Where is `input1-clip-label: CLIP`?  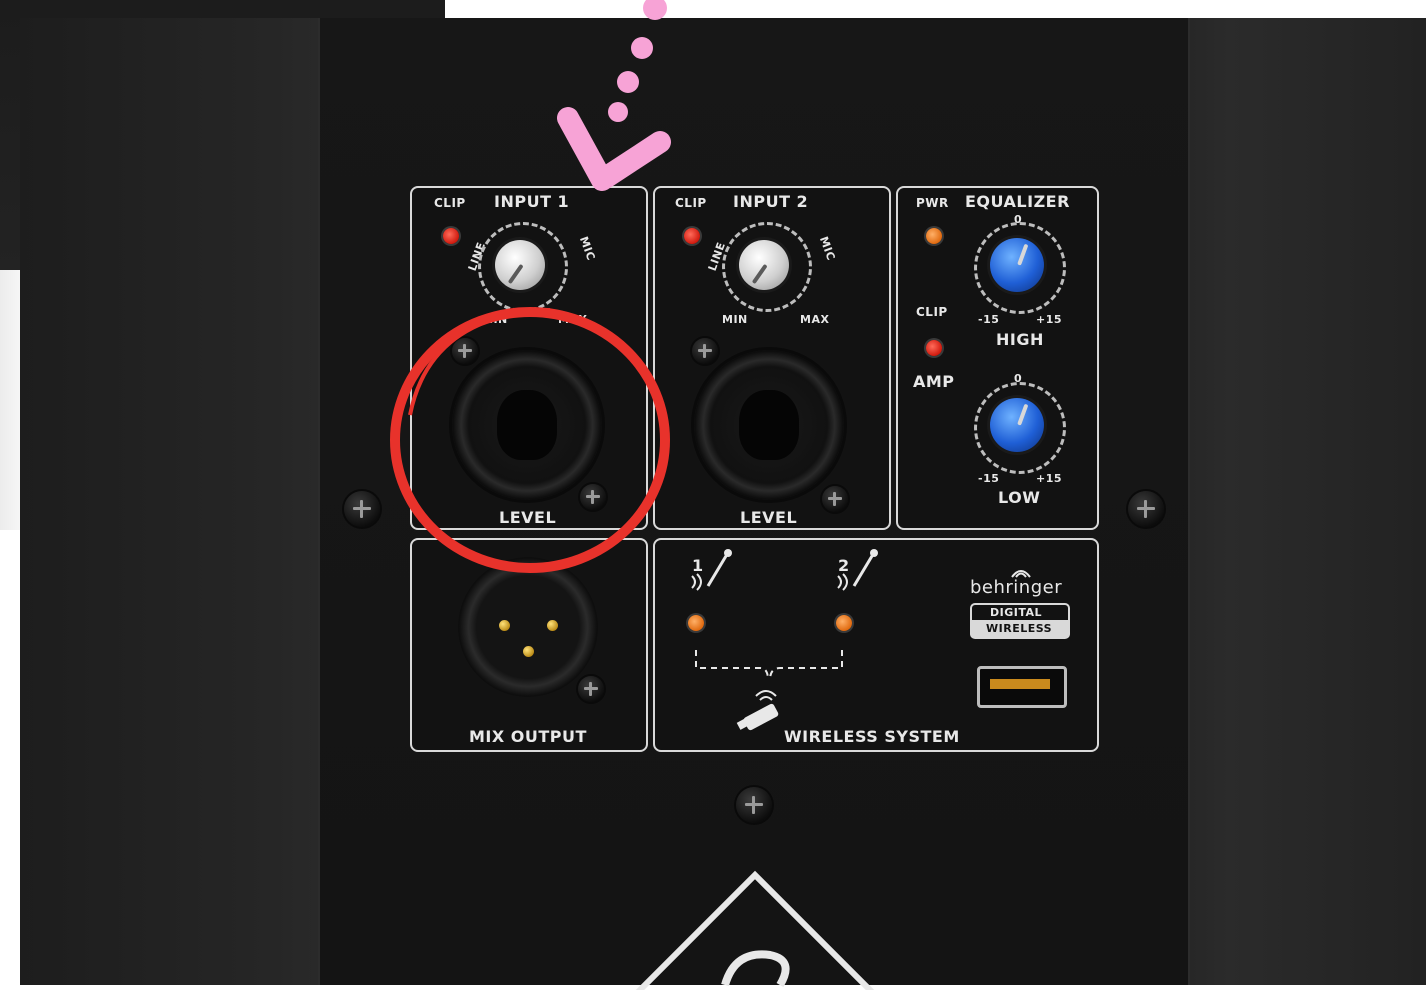 input1-clip-label: CLIP is located at coordinates (450, 203).